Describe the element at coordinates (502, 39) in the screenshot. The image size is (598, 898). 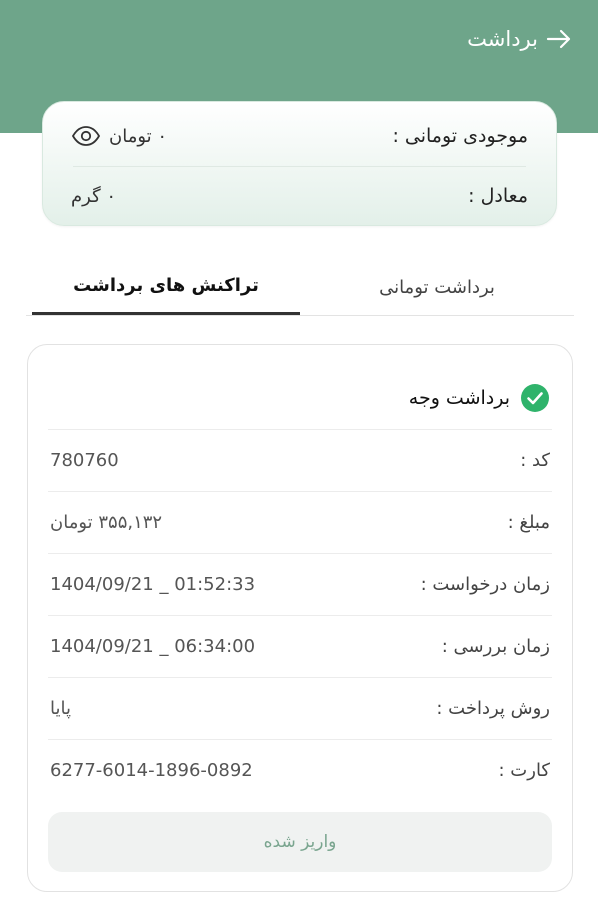
I see `page-title: برداشت` at that location.